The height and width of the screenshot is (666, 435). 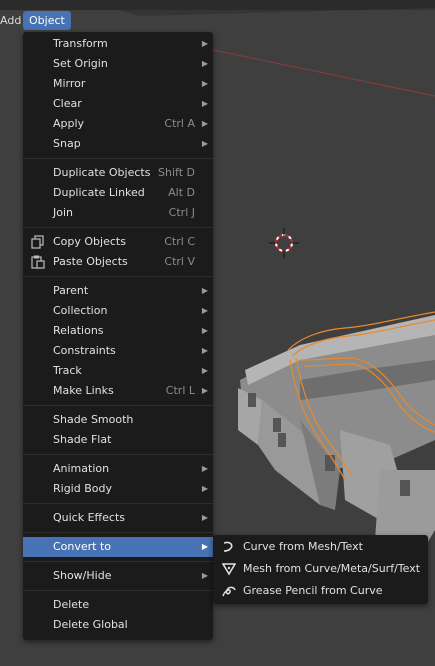 What do you see at coordinates (118, 213) in the screenshot?
I see `menu-item-join: Join Ctrl J` at bounding box center [118, 213].